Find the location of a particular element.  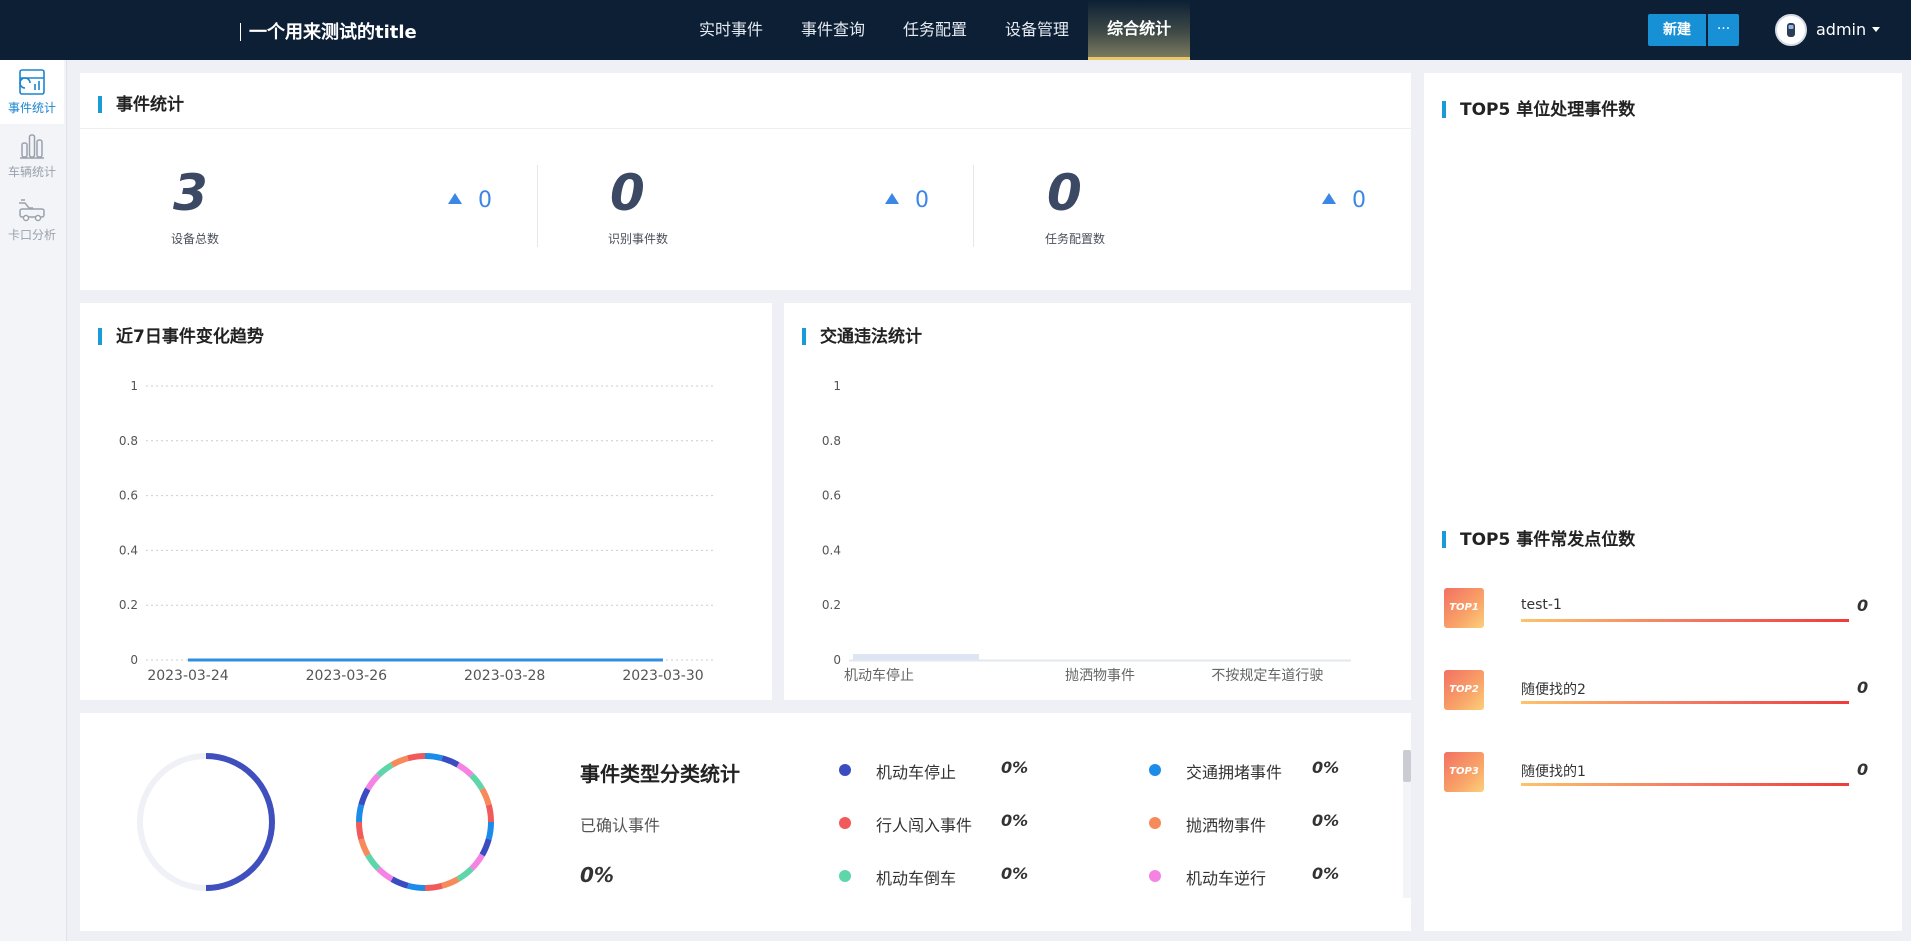

legend-label: 抛洒物事件 is located at coordinates (1226, 825).